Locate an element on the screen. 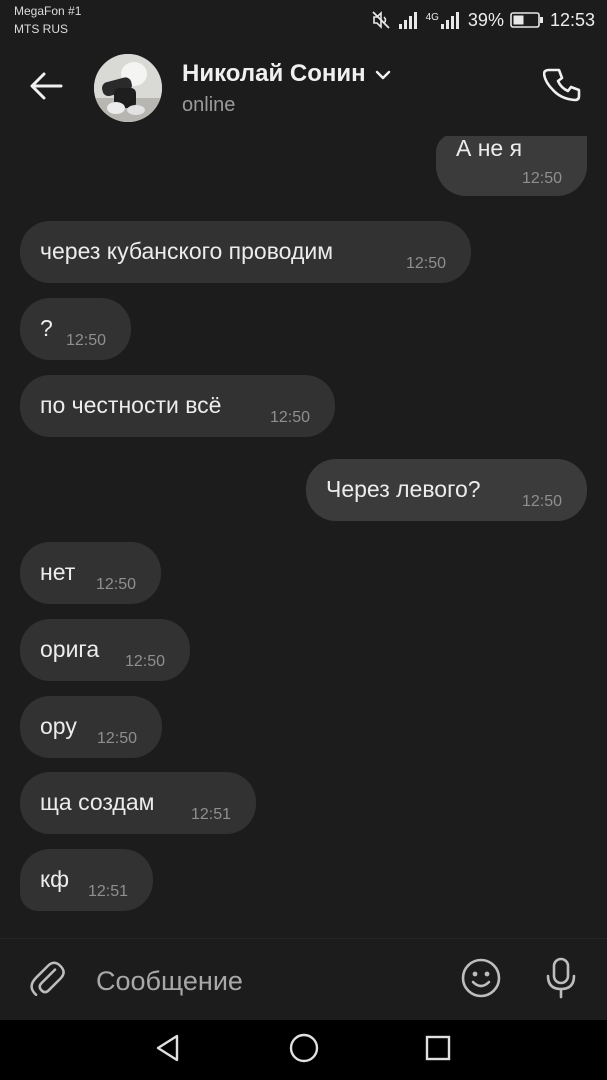  back-button is located at coordinates (46, 88).